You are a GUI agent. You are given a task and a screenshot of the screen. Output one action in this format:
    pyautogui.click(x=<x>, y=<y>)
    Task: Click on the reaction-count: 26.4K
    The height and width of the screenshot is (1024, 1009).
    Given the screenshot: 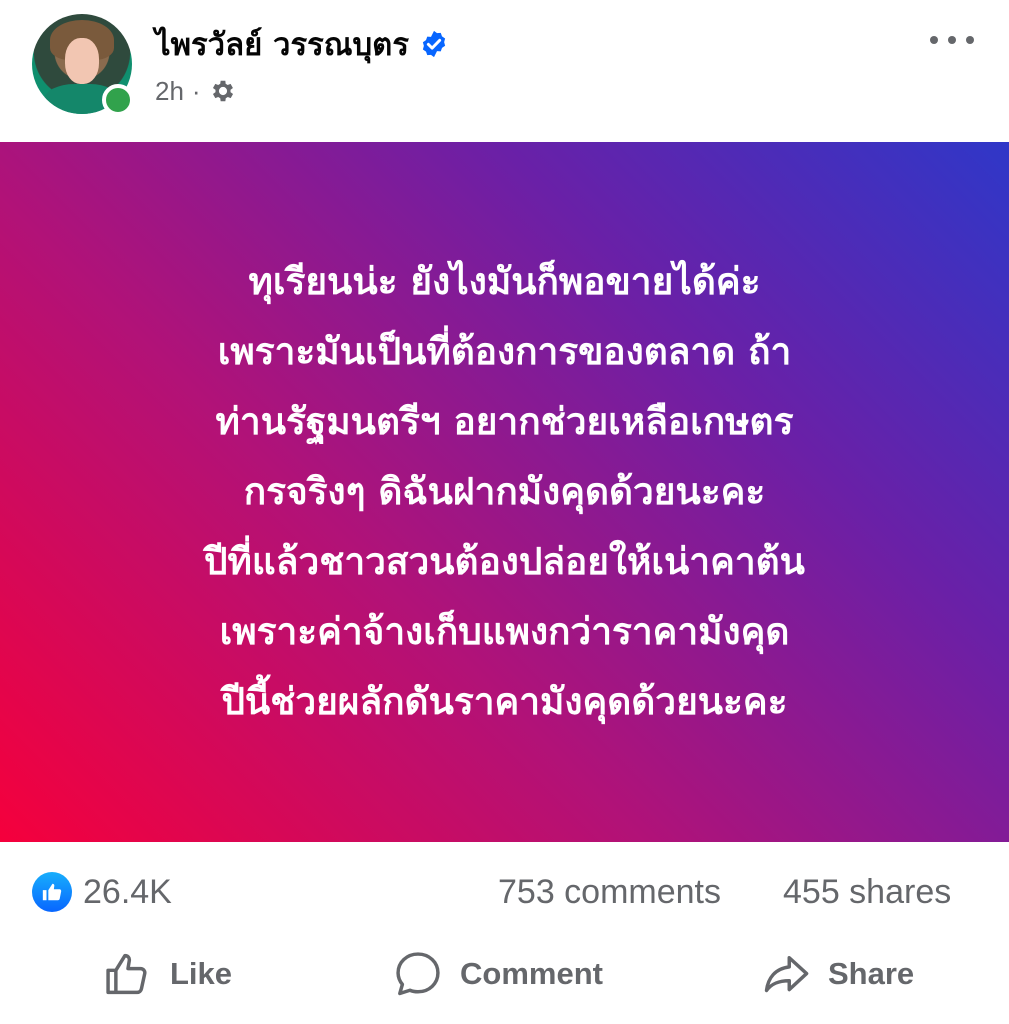 What is the action you would take?
    pyautogui.click(x=127, y=892)
    